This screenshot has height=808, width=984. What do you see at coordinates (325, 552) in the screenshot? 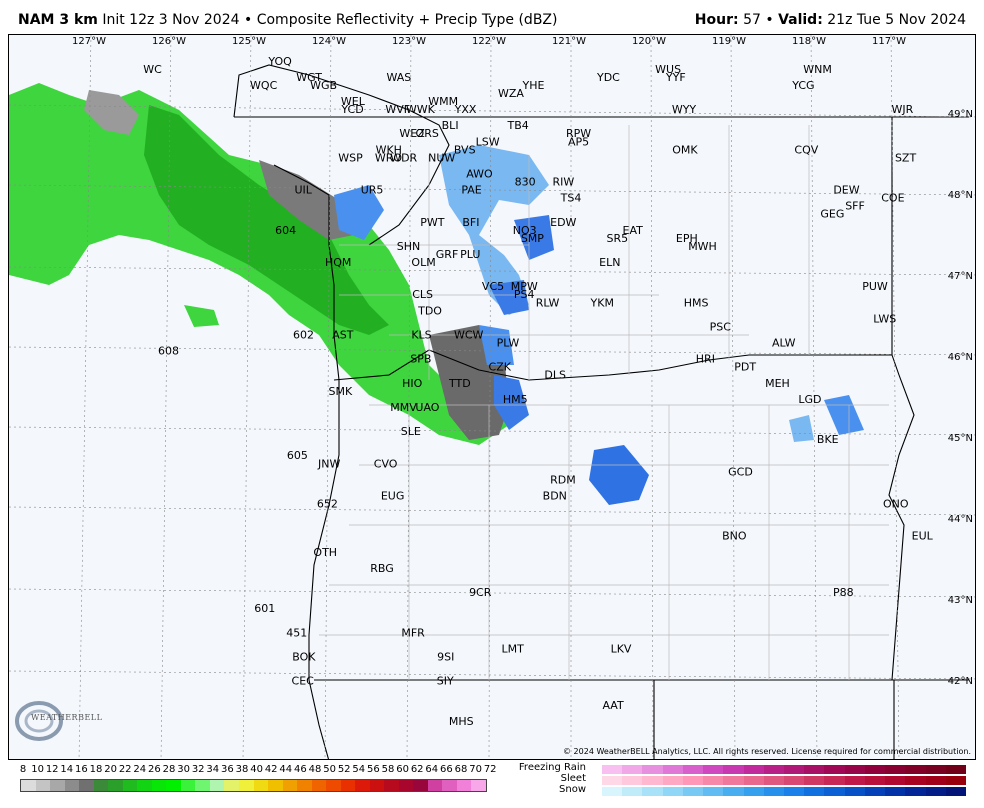
I see `station-label: OTH` at bounding box center [325, 552].